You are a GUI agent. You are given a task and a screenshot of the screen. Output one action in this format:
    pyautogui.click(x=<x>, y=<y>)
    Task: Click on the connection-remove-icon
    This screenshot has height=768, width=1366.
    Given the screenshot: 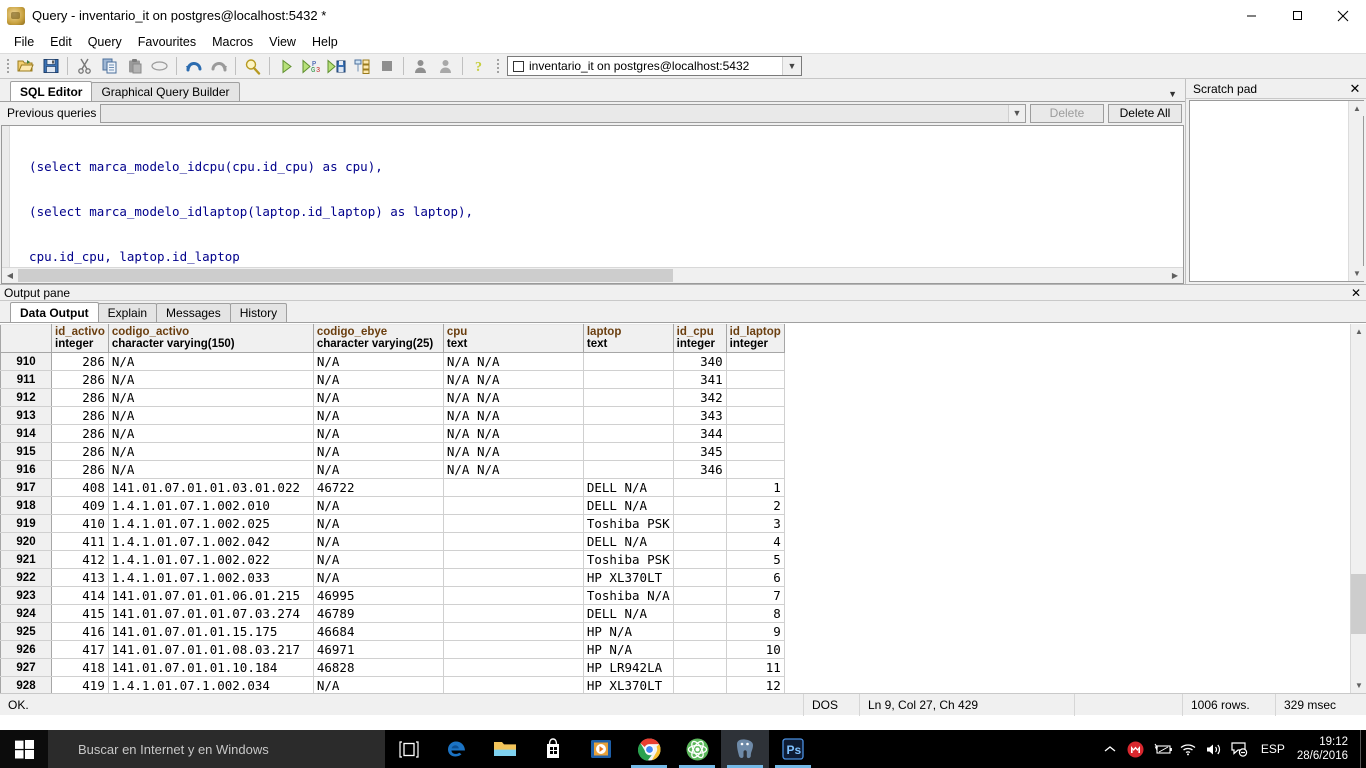 What is the action you would take?
    pyautogui.click(x=445, y=66)
    